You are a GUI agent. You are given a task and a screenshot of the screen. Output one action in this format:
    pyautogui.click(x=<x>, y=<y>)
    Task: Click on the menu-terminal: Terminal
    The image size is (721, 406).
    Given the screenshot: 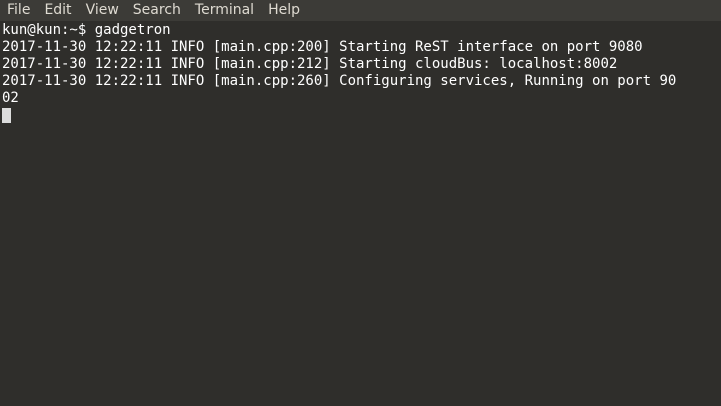 What is the action you would take?
    pyautogui.click(x=224, y=10)
    